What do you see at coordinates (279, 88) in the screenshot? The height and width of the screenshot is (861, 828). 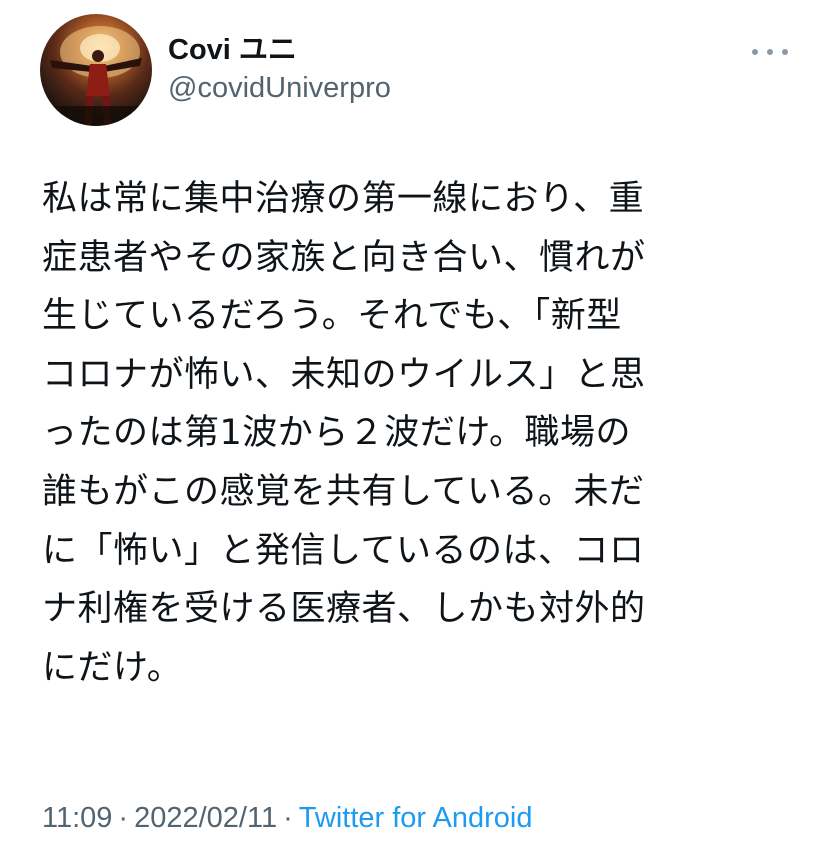 I see `author-handle: @covidUniverpro` at bounding box center [279, 88].